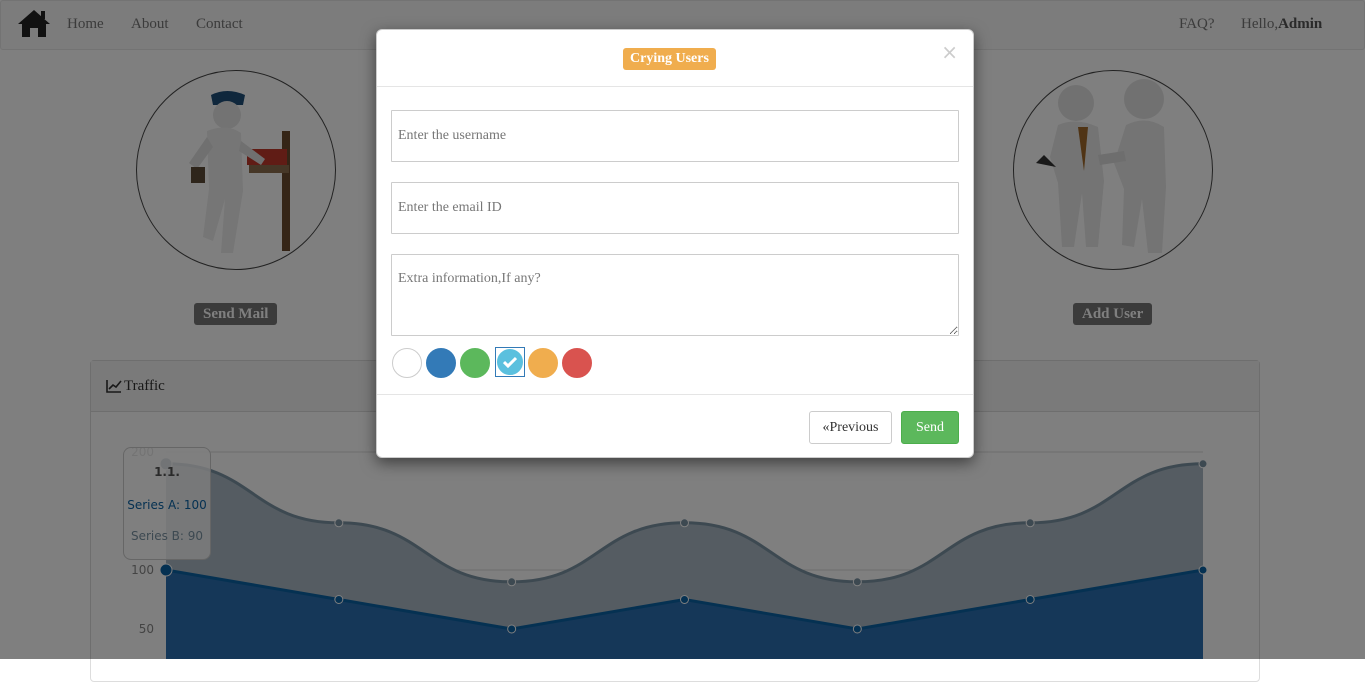 Image resolution: width=1365 pixels, height=682 pixels. I want to click on checkmark-icon, so click(510, 362).